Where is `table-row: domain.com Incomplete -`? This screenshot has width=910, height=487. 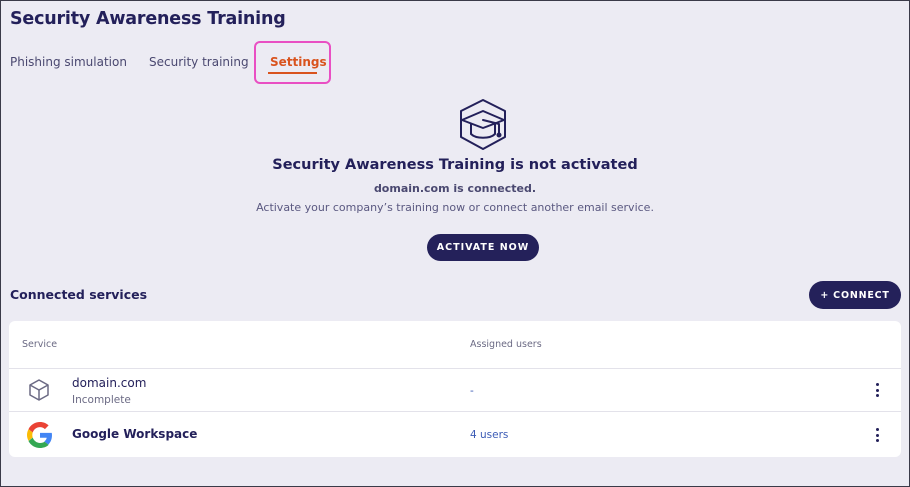 table-row: domain.com Incomplete - is located at coordinates (455, 390).